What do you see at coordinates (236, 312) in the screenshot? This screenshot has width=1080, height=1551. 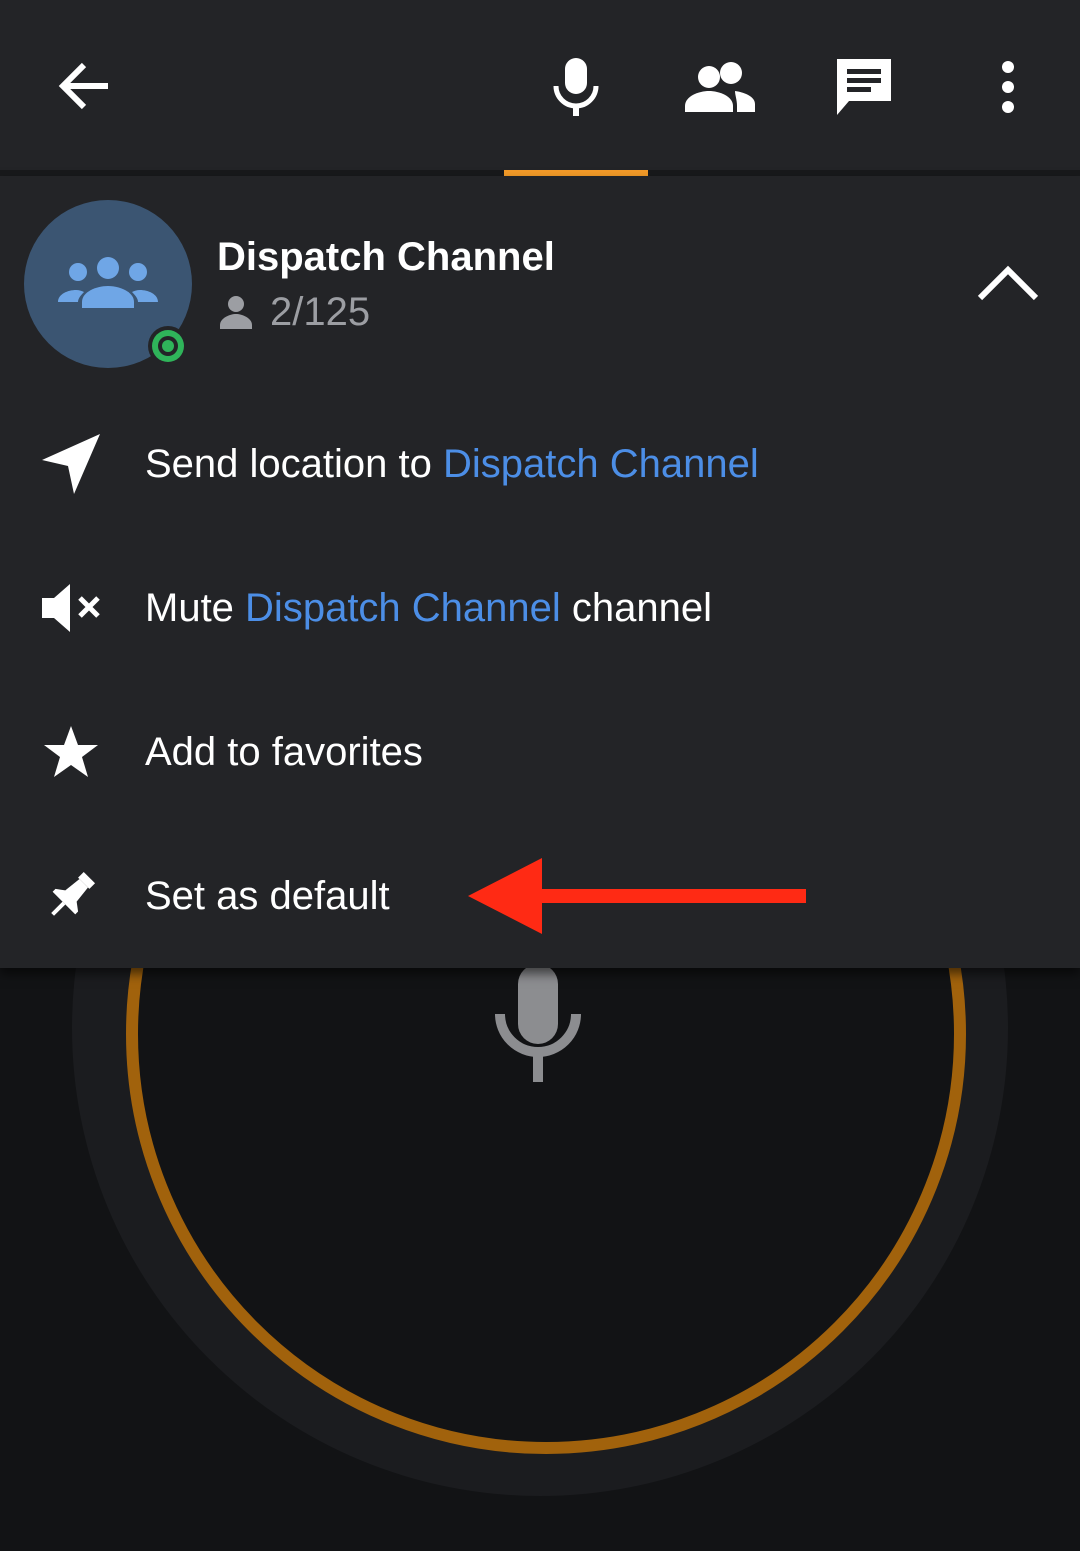 I see `person-icon` at bounding box center [236, 312].